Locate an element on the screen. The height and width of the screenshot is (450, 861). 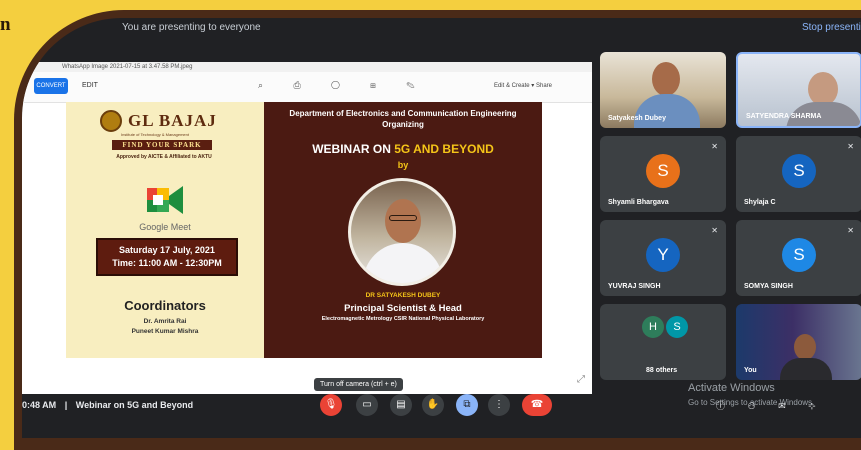
college-subtitle: Institute of Technology & Management is located at coordinates (155, 134).